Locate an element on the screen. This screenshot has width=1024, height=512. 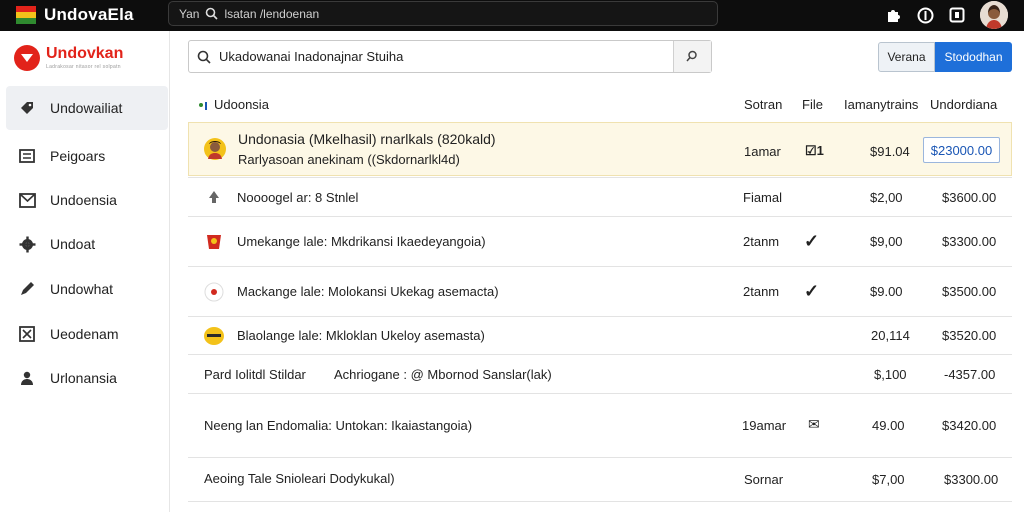
cell-price: $91.04 is located at coordinates (890, 151).